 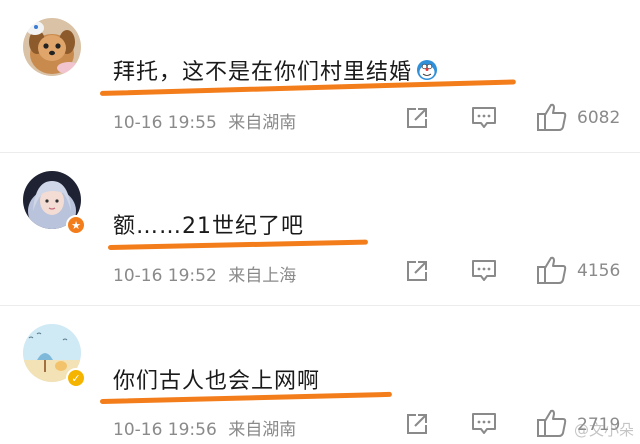 I want to click on highlight-underline, so click(x=237, y=244).